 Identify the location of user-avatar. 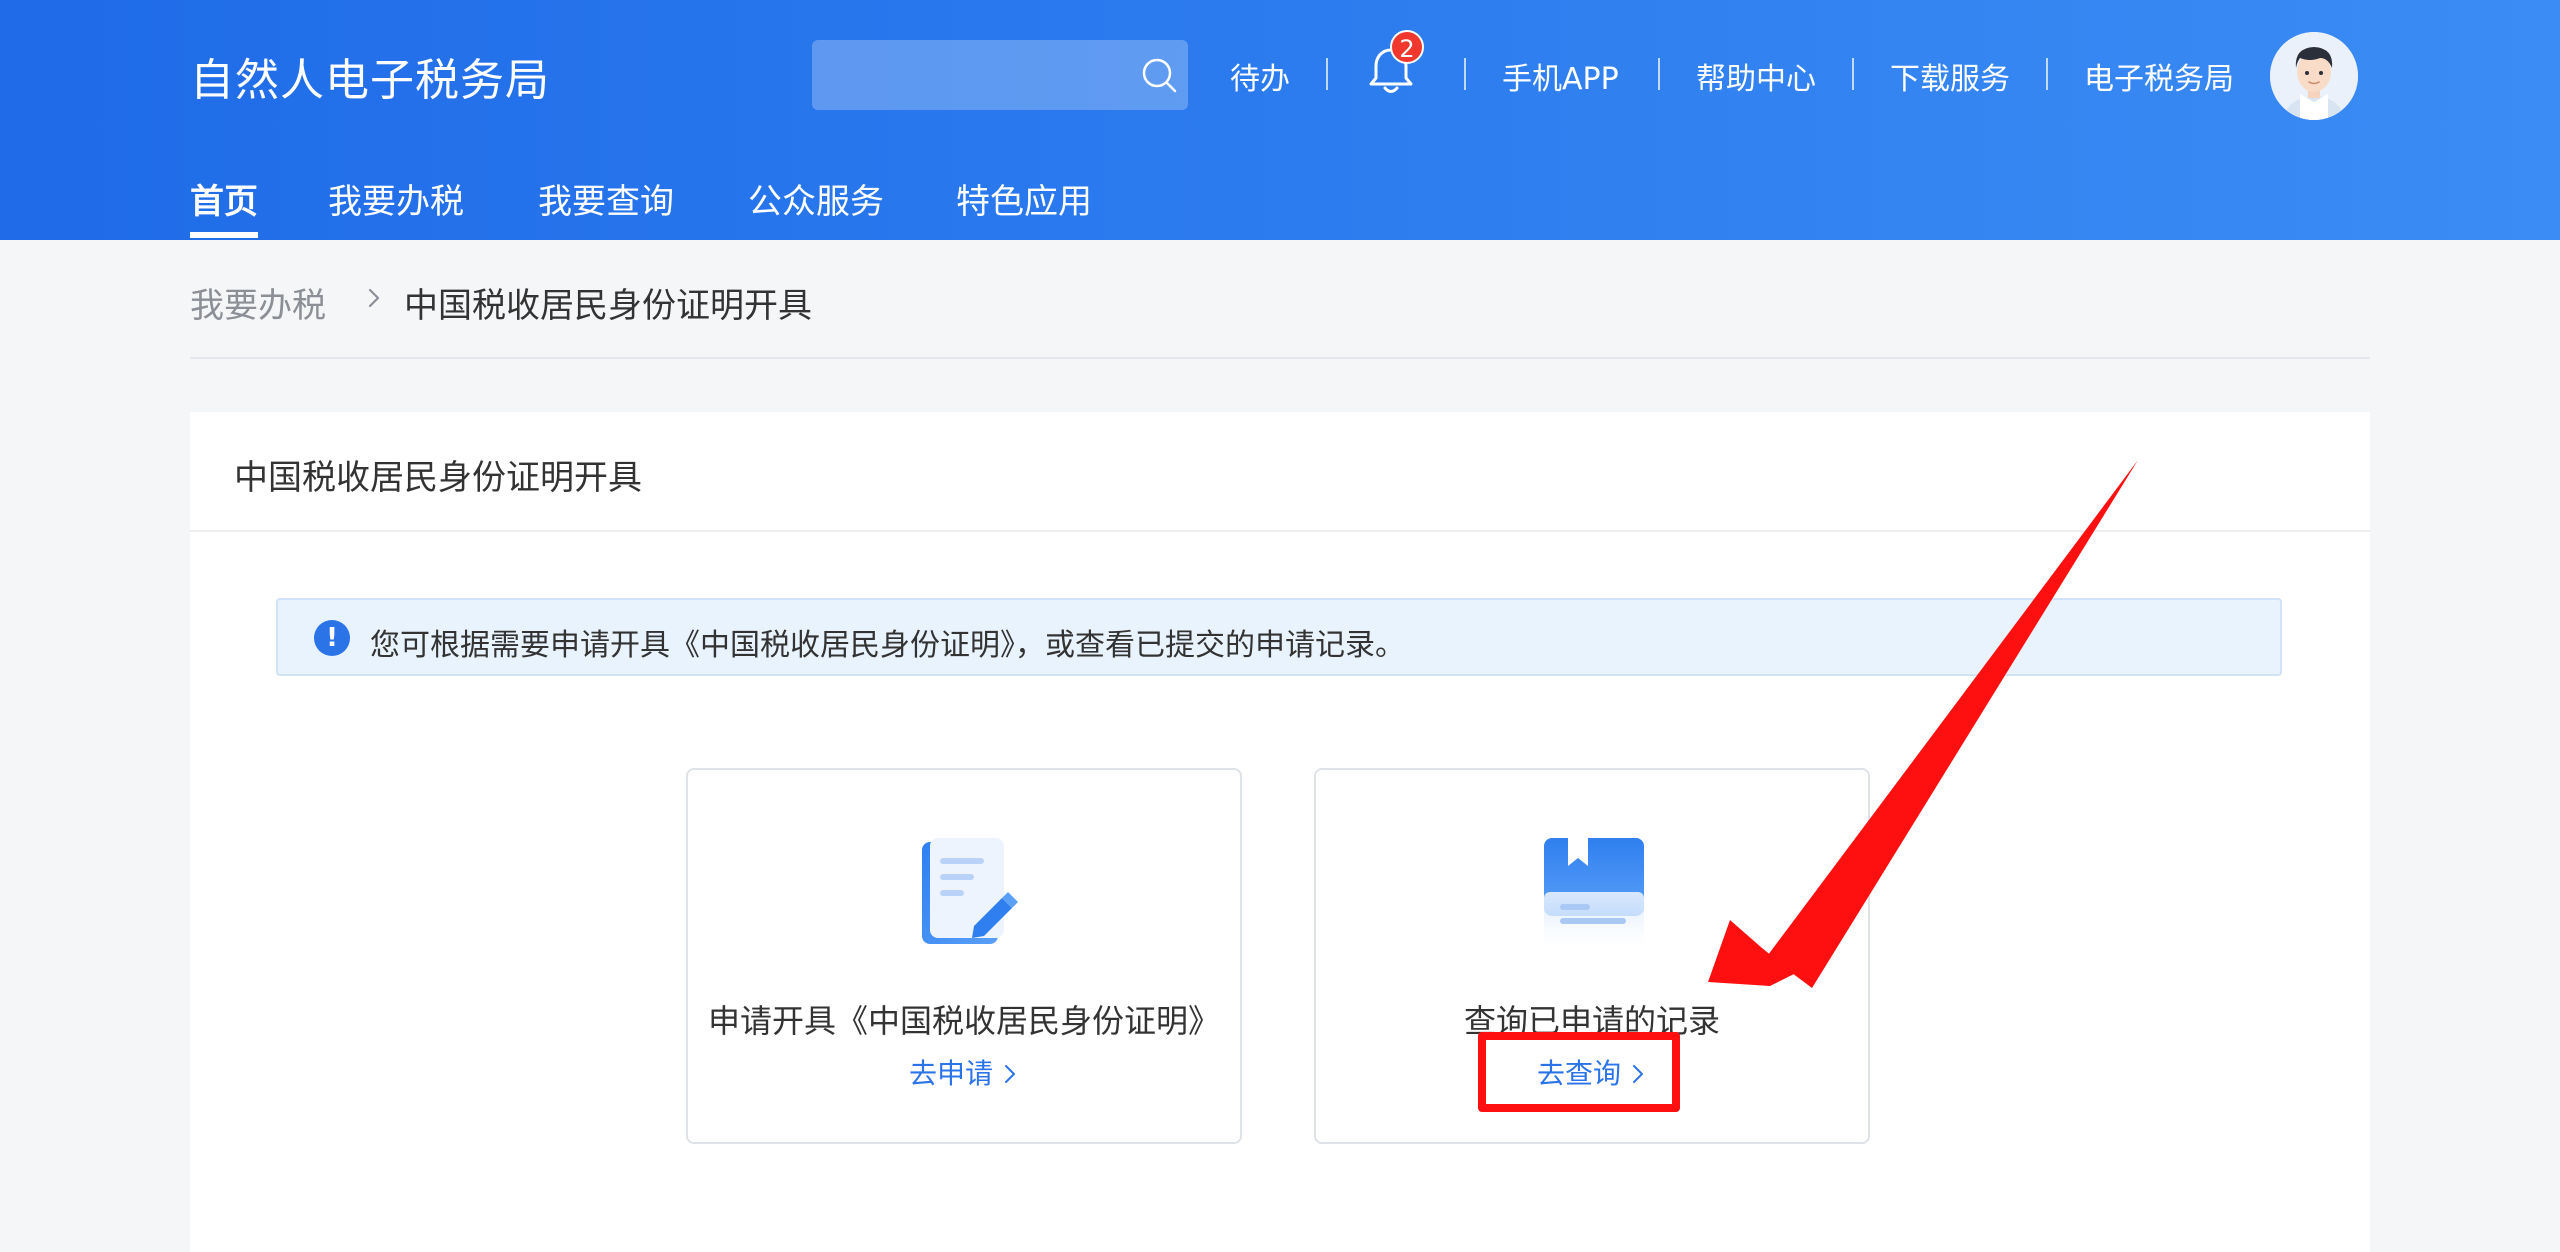
(2314, 76).